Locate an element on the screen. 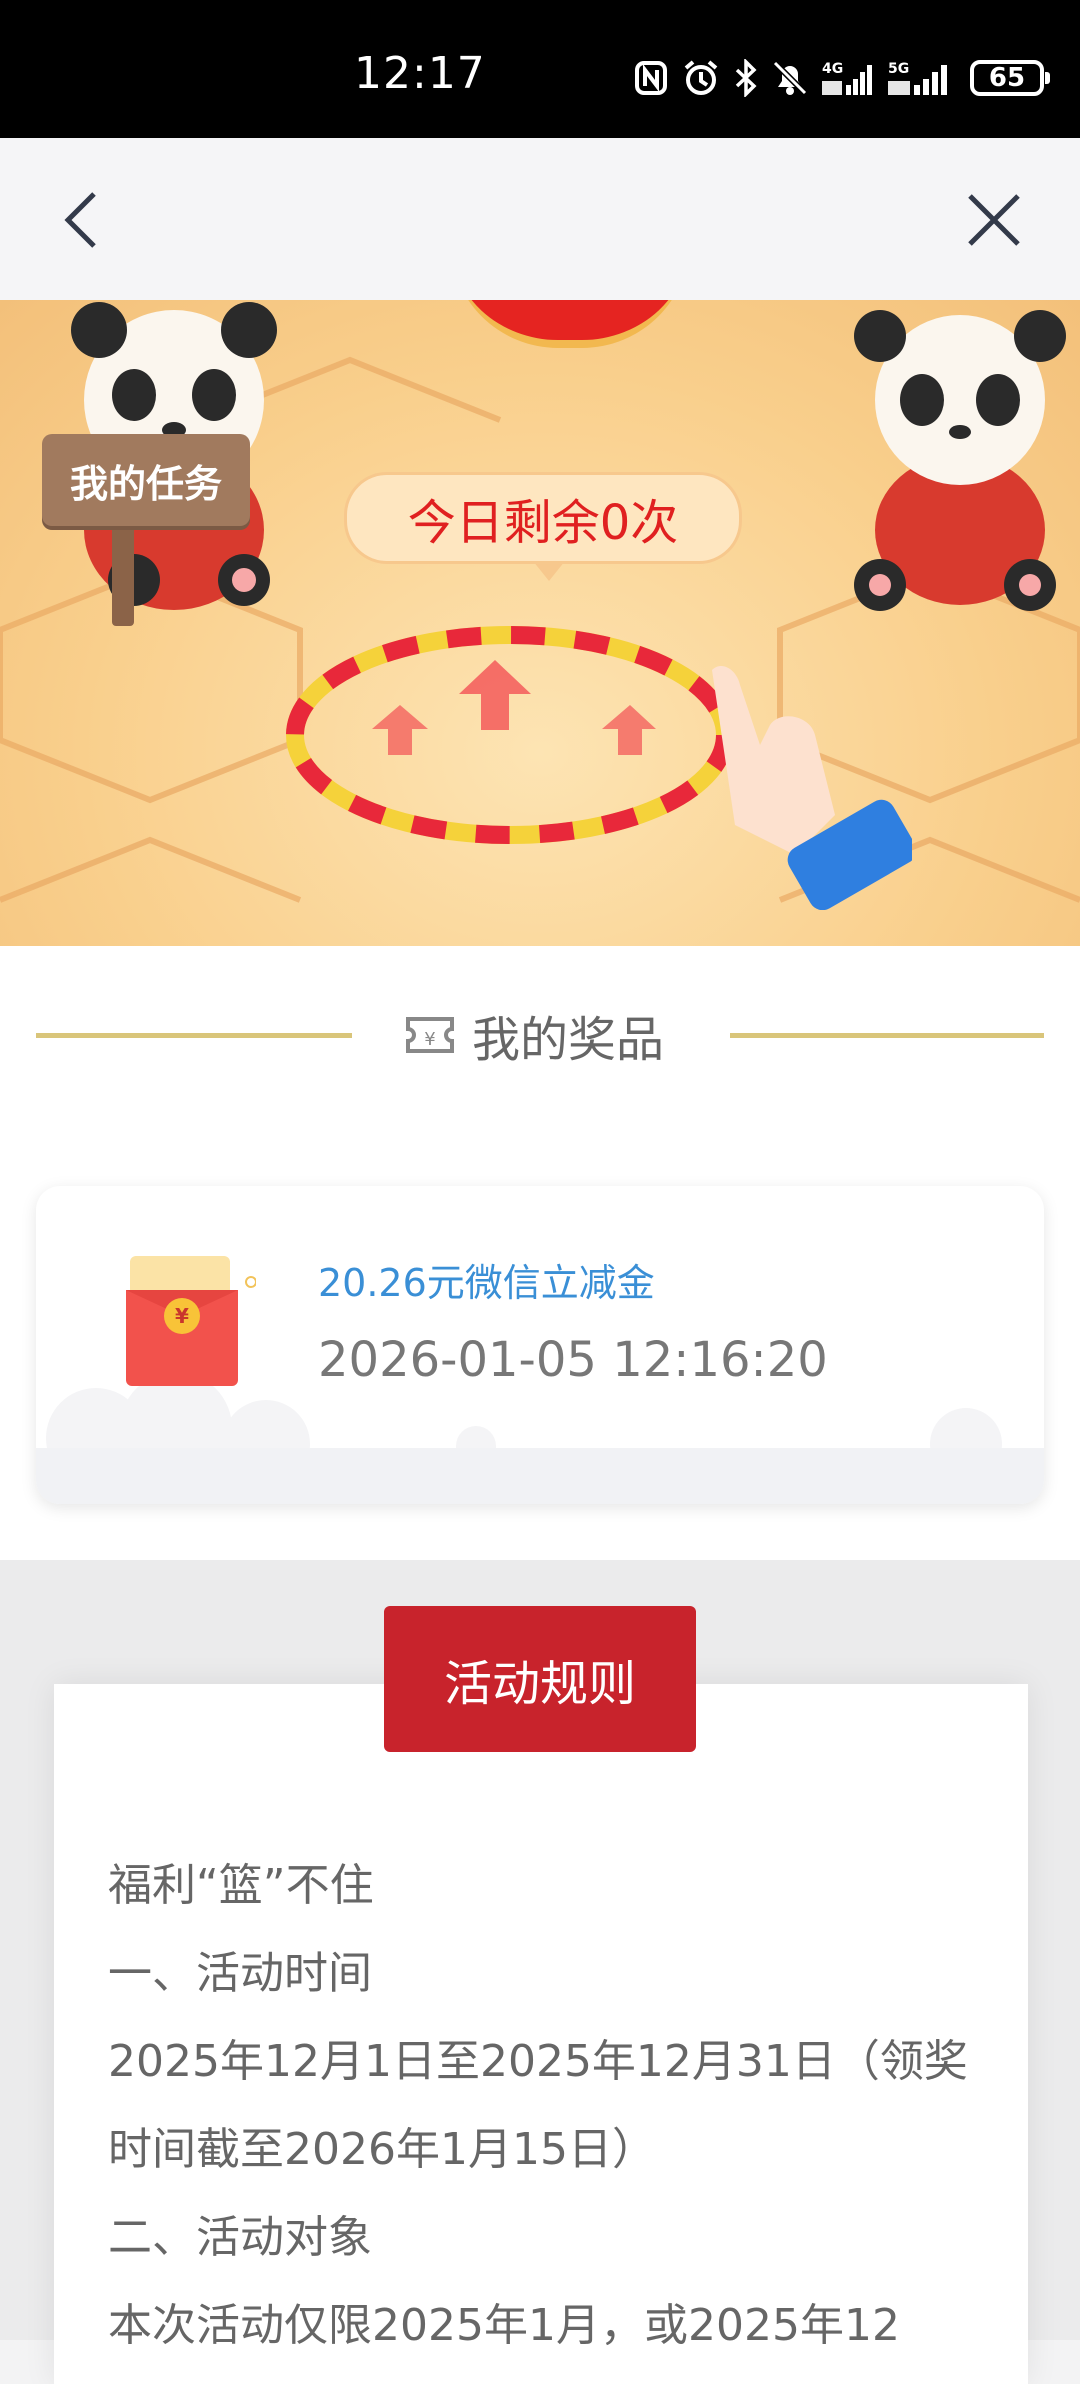 The image size is (1080, 2384). my-task-button: 我的任务 is located at coordinates (146, 480).